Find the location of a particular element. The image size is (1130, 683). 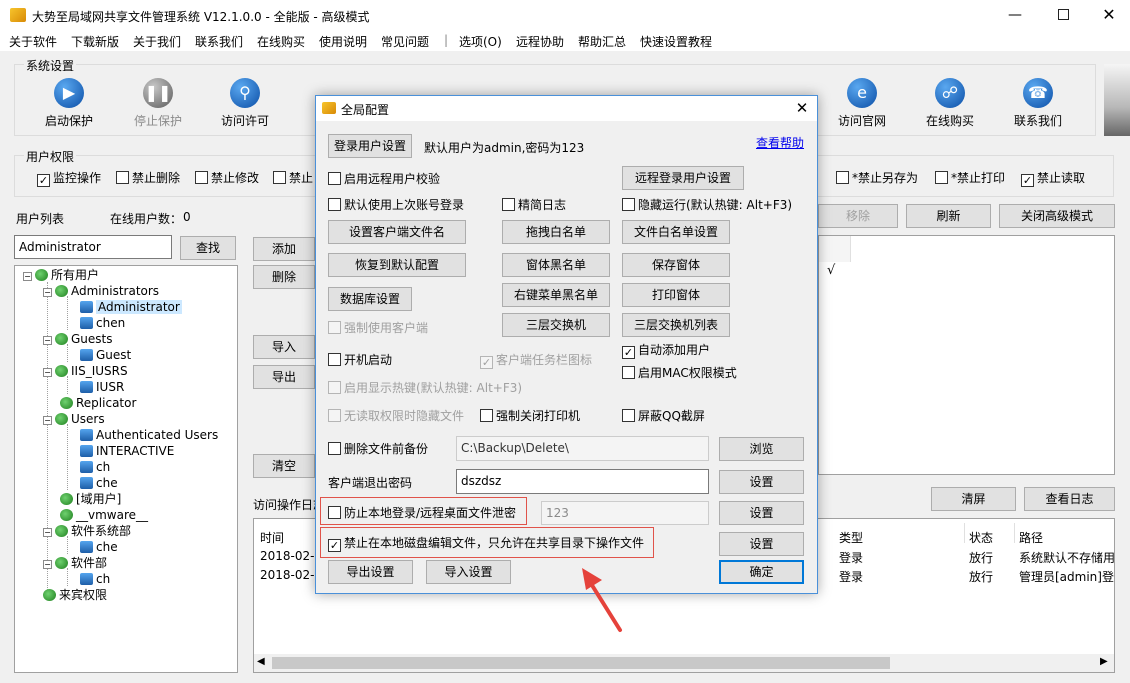

database-settings-button: 数据库设置 is located at coordinates (370, 299).